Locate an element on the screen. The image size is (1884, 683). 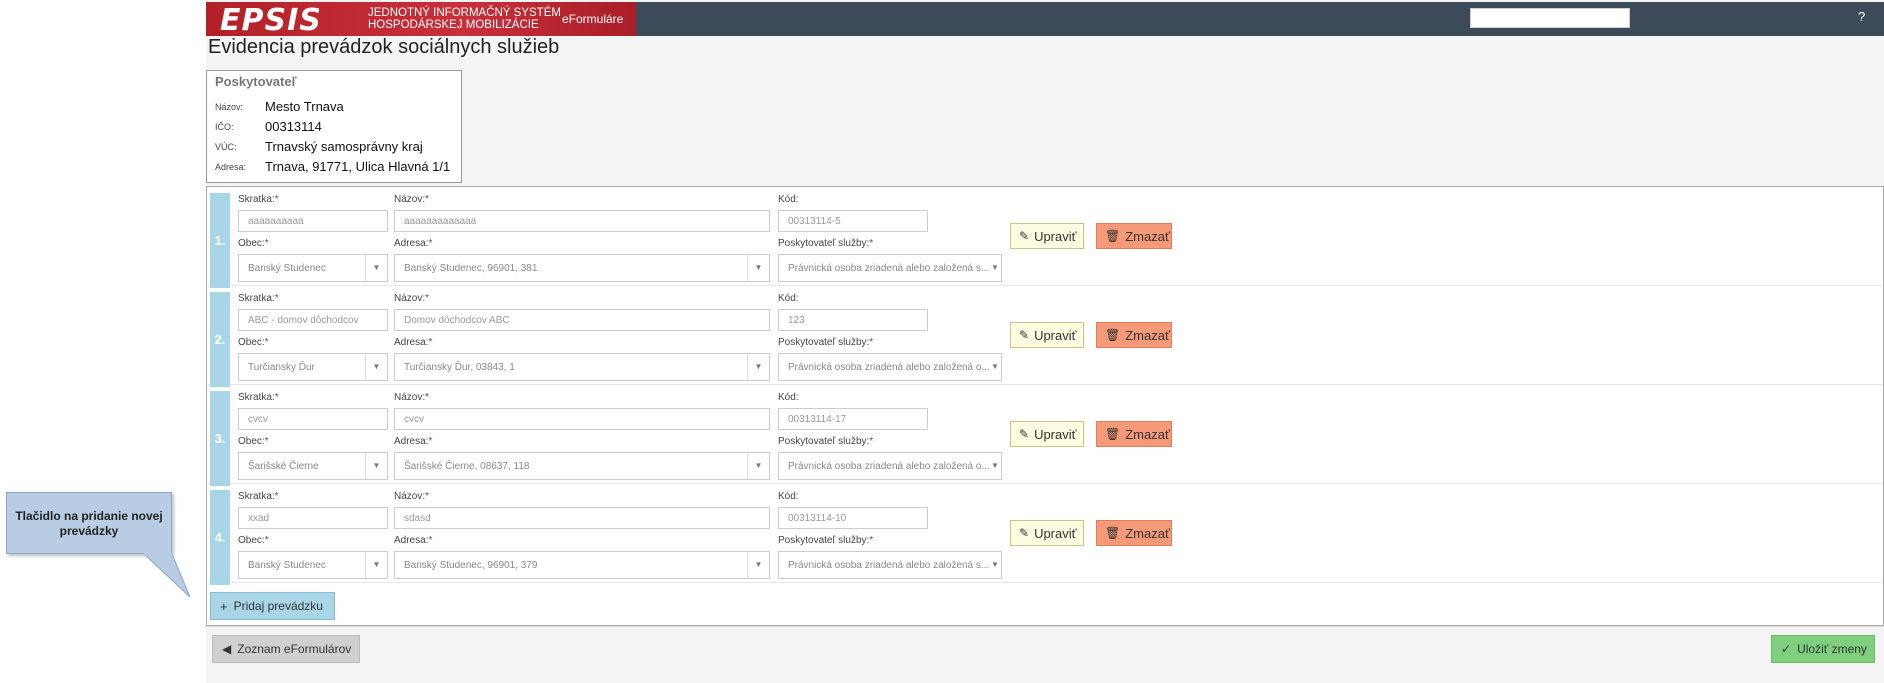
abbreviation-input: cvcv is located at coordinates (313, 419).